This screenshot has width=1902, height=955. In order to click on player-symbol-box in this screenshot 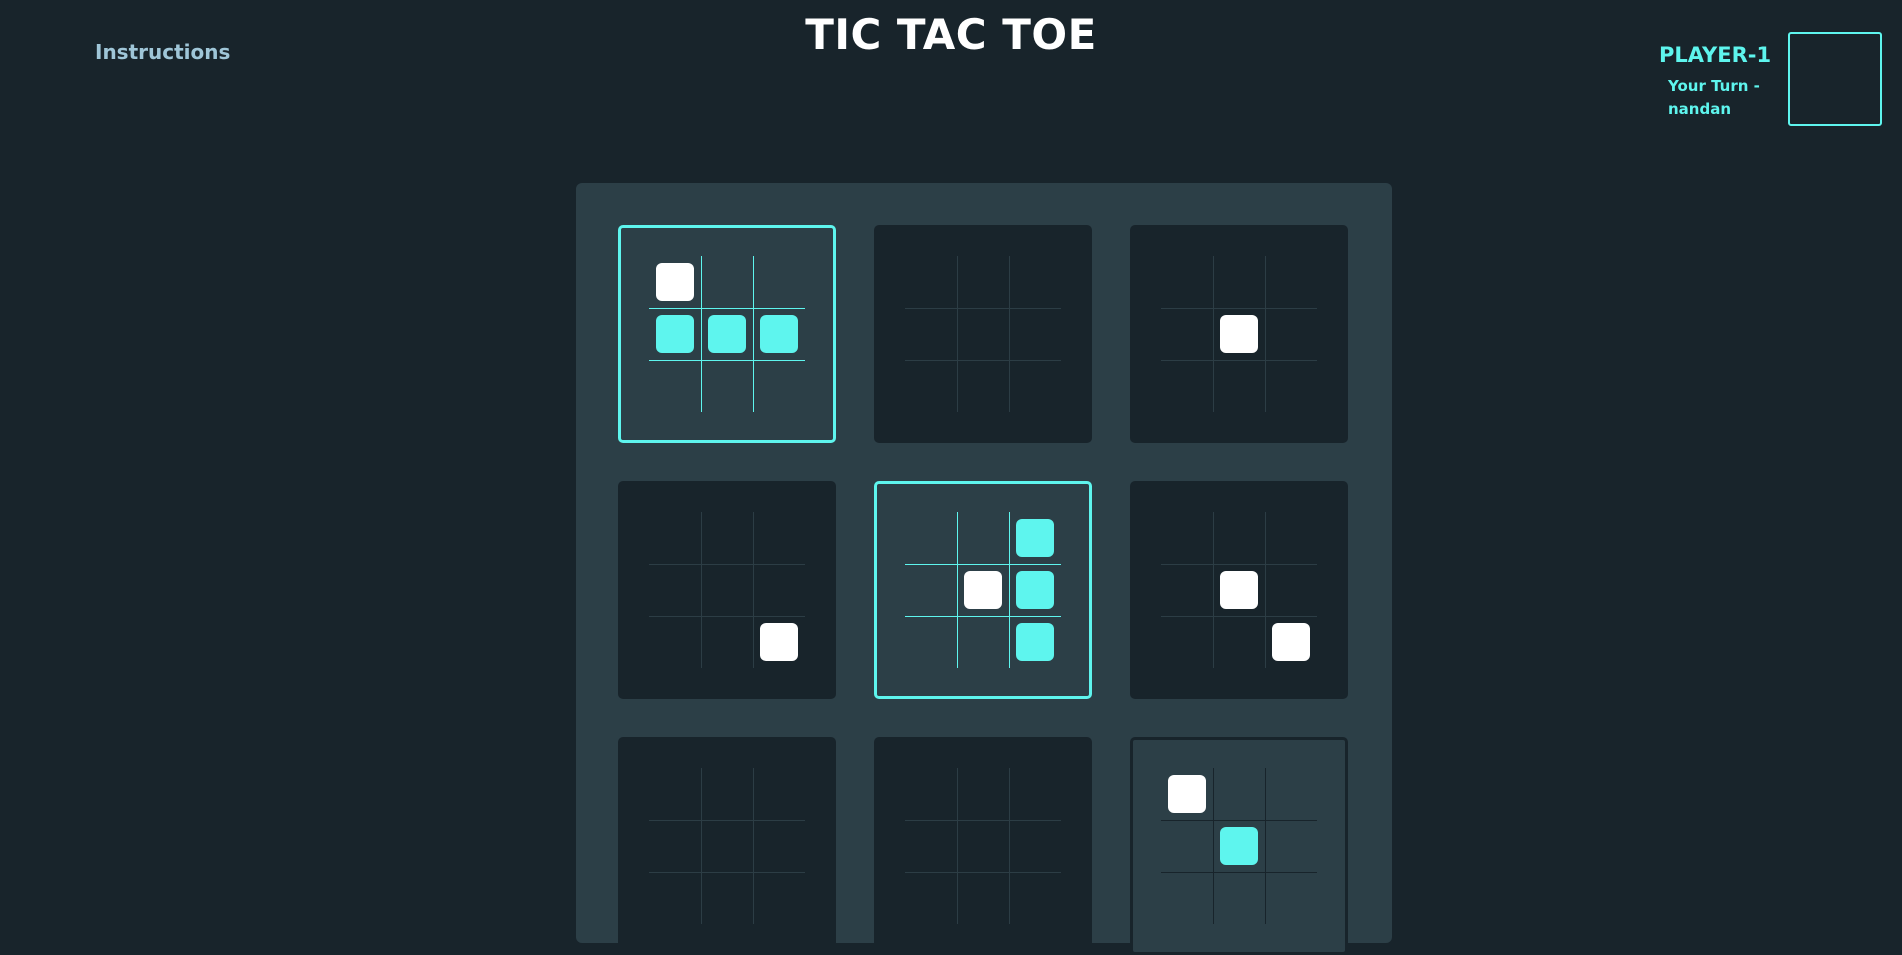, I will do `click(1835, 79)`.